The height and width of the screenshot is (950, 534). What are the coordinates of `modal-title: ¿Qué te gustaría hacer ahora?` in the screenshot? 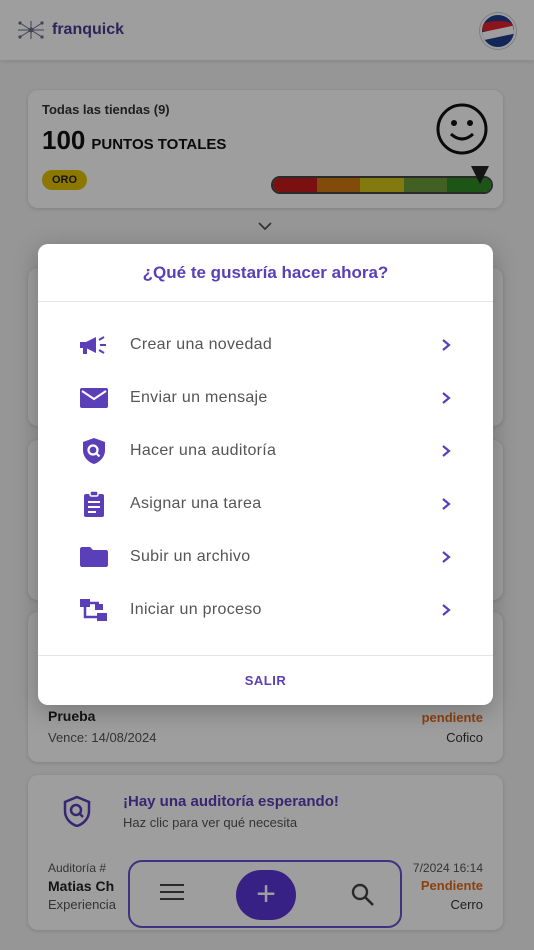 It's located at (265, 272).